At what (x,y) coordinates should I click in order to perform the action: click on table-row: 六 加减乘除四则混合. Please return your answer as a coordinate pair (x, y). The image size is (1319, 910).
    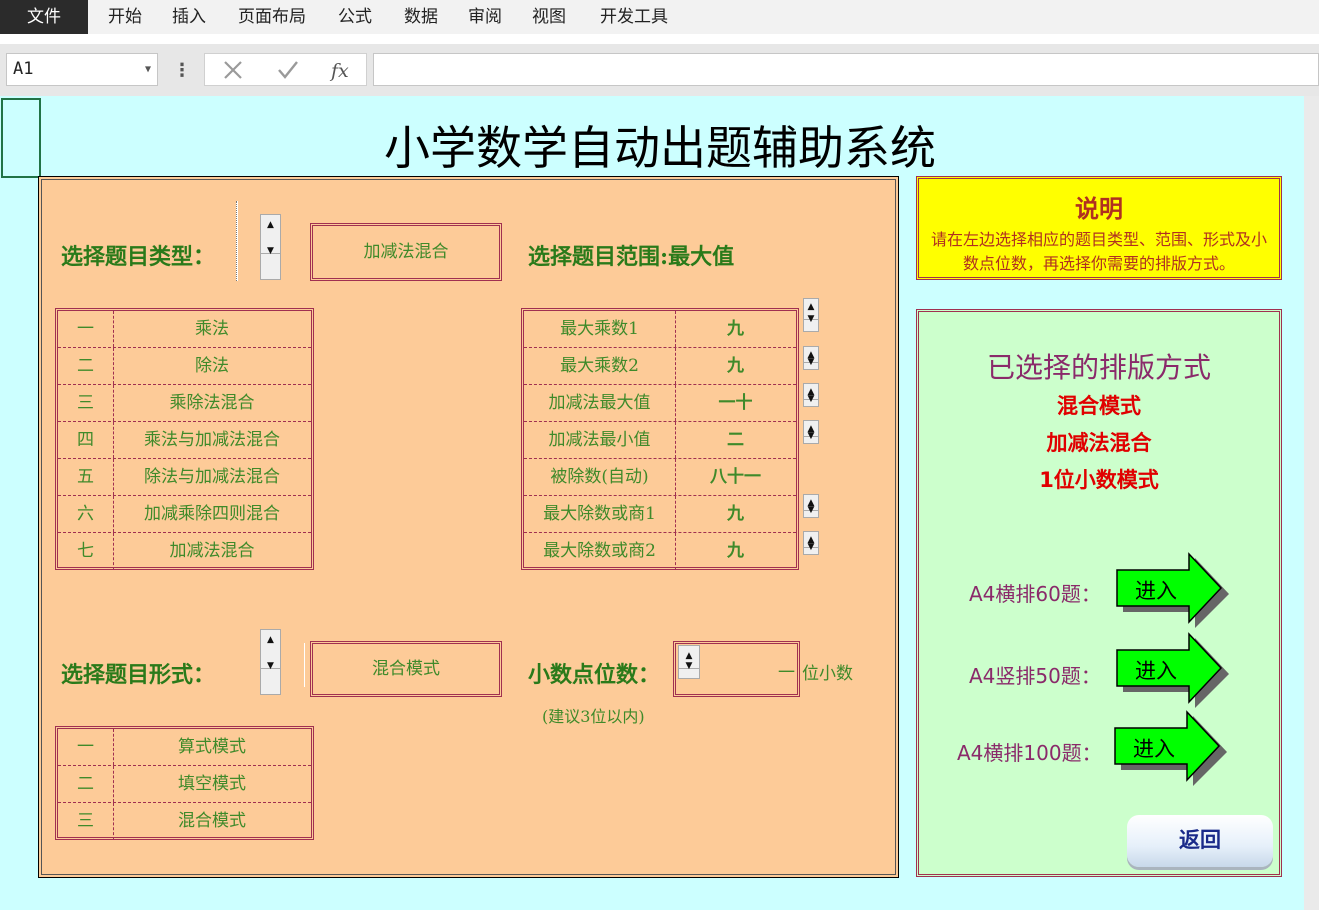
    Looking at the image, I should click on (184, 514).